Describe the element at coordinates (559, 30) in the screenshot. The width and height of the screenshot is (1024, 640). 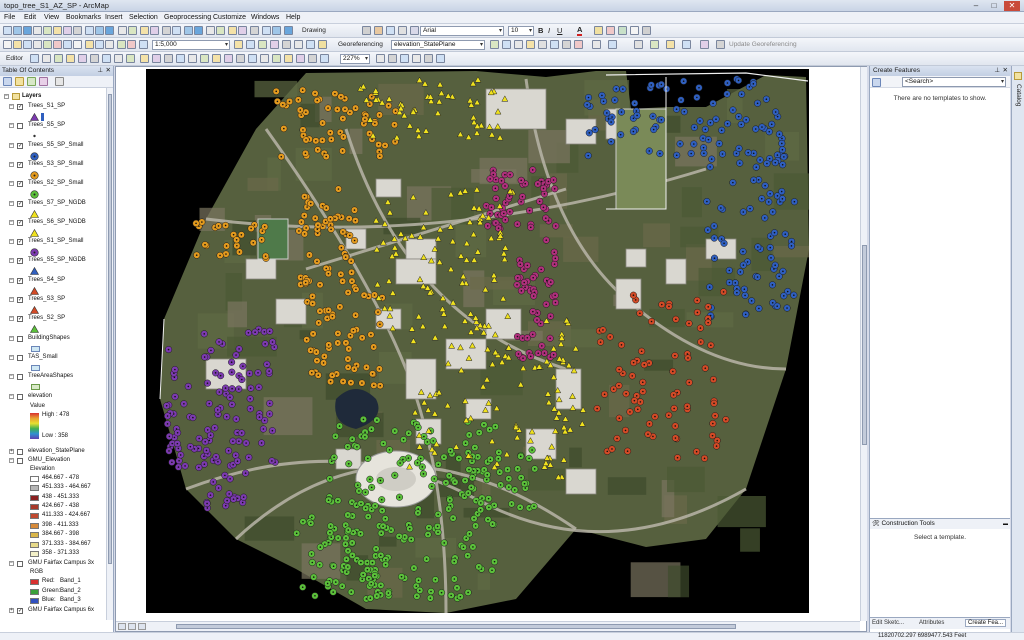
I see `underline-button: U` at that location.